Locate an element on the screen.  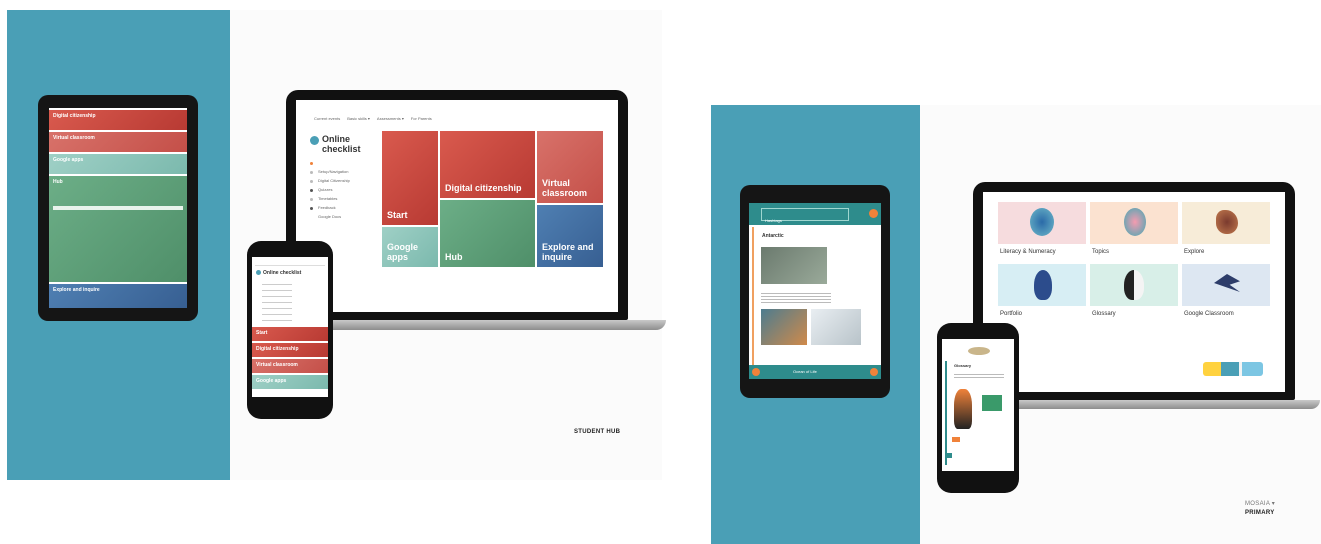
right-phone-screen: Glossary is located at coordinates (978, 405).